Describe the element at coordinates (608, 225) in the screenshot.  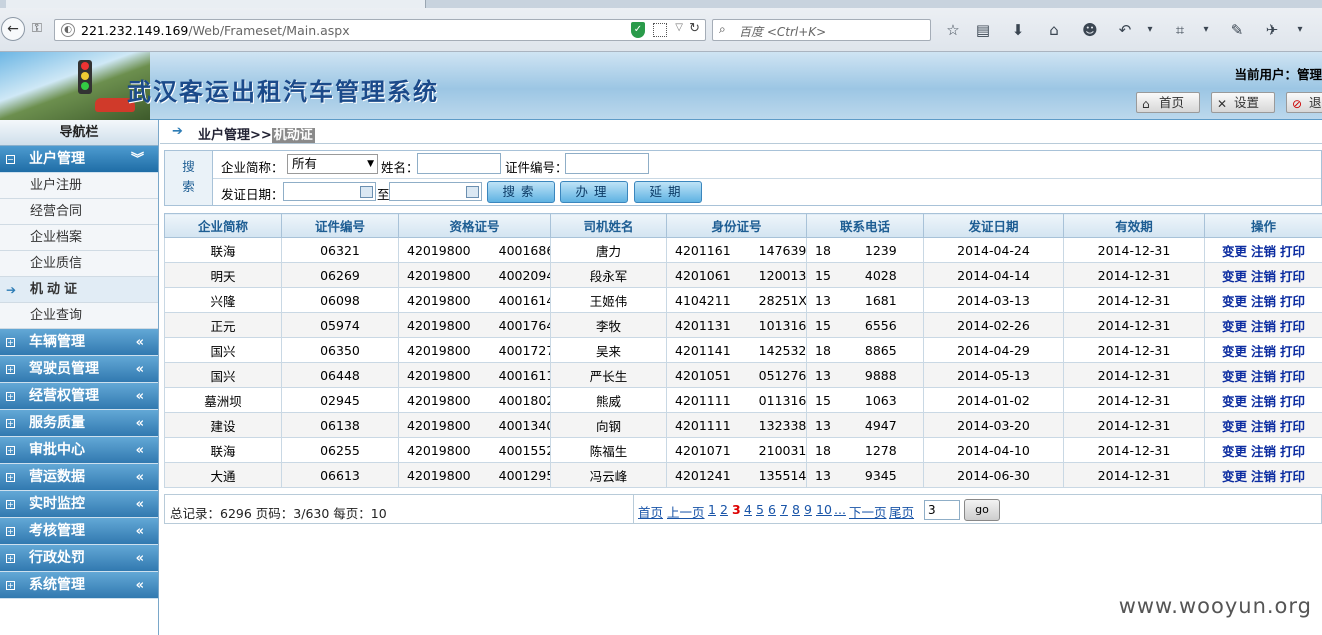
I see `column-header: 司机姓名` at that location.